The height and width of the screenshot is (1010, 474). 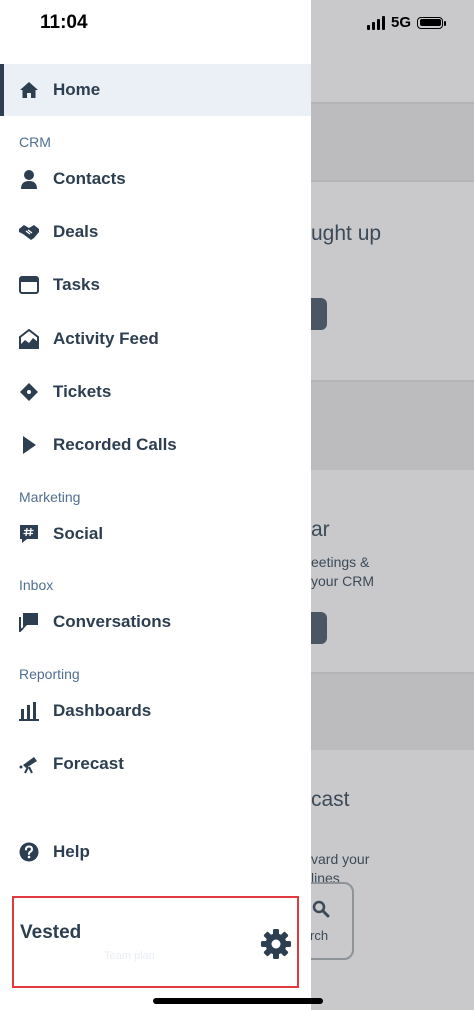 I want to click on nav-item-dashboards: Dashboards, so click(x=155, y=711).